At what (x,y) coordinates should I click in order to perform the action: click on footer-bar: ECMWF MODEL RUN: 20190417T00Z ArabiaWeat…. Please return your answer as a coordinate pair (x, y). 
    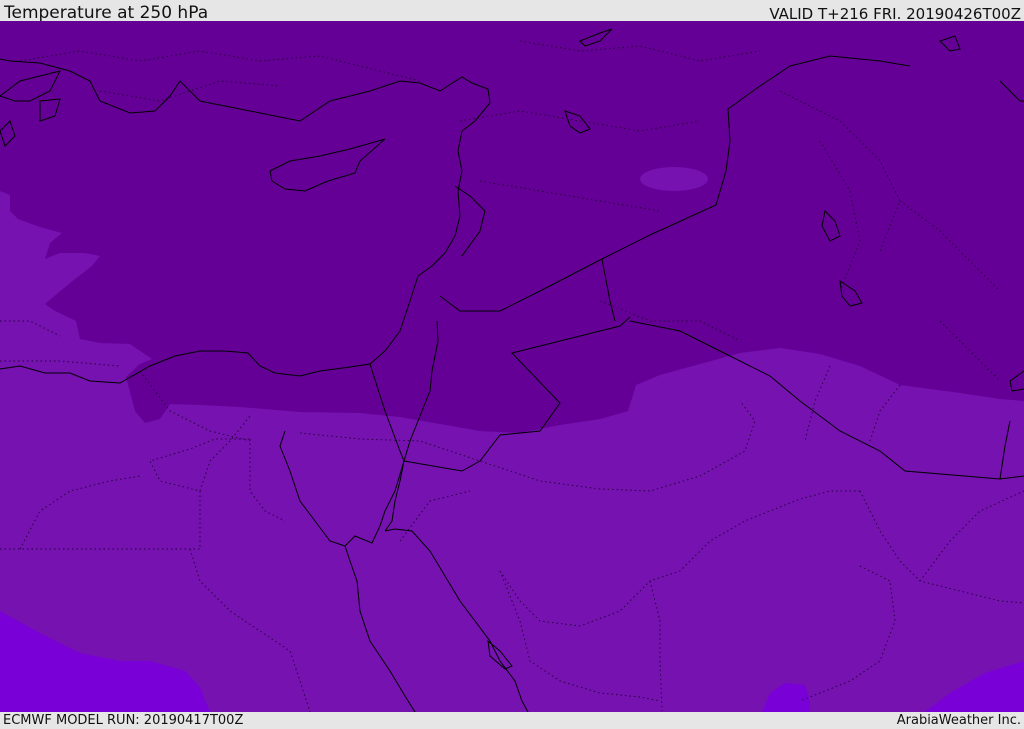
    Looking at the image, I should click on (512, 720).